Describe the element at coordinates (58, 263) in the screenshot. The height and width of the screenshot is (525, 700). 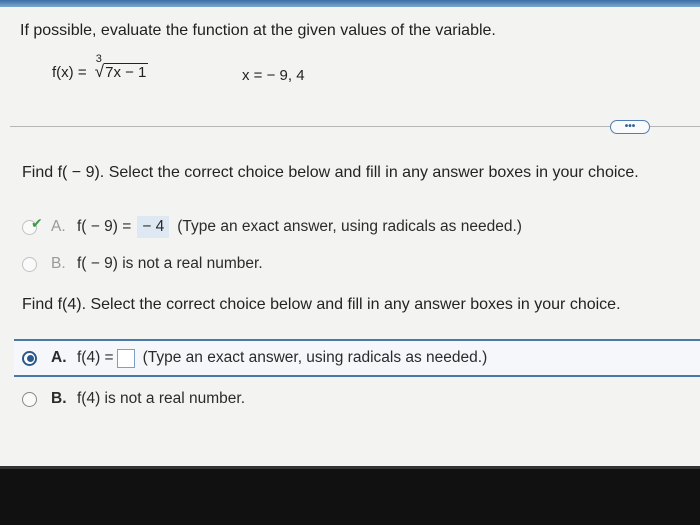
I see `part1-choice-b-letter: B.` at that location.